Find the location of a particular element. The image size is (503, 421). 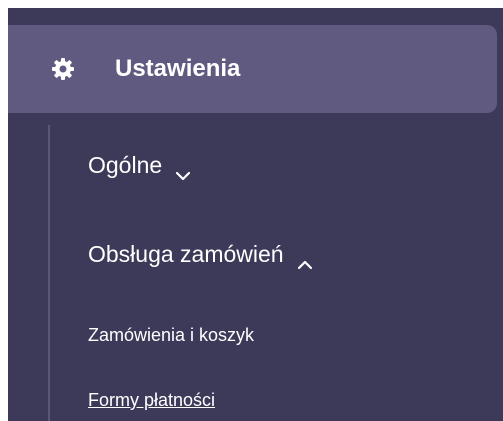

menu-item-general: Ogólne is located at coordinates (139, 165).